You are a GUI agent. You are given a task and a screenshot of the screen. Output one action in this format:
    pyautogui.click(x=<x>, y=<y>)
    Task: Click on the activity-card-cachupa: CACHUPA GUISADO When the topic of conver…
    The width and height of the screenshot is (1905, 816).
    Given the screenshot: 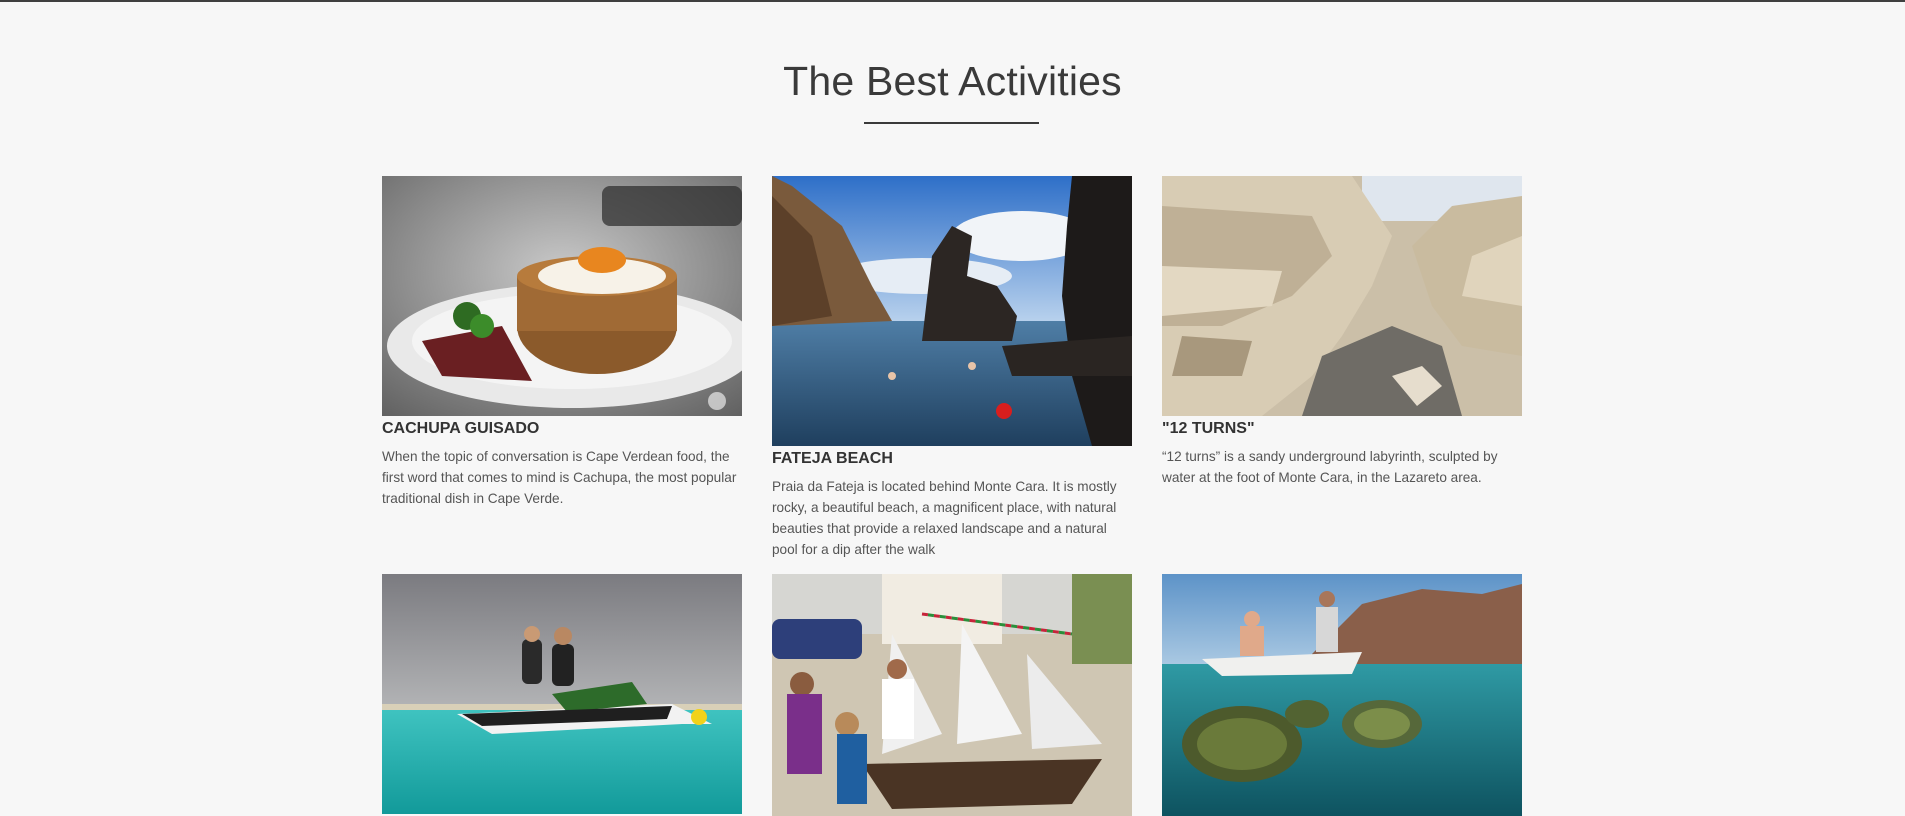 What is the action you would take?
    pyautogui.click(x=562, y=342)
    